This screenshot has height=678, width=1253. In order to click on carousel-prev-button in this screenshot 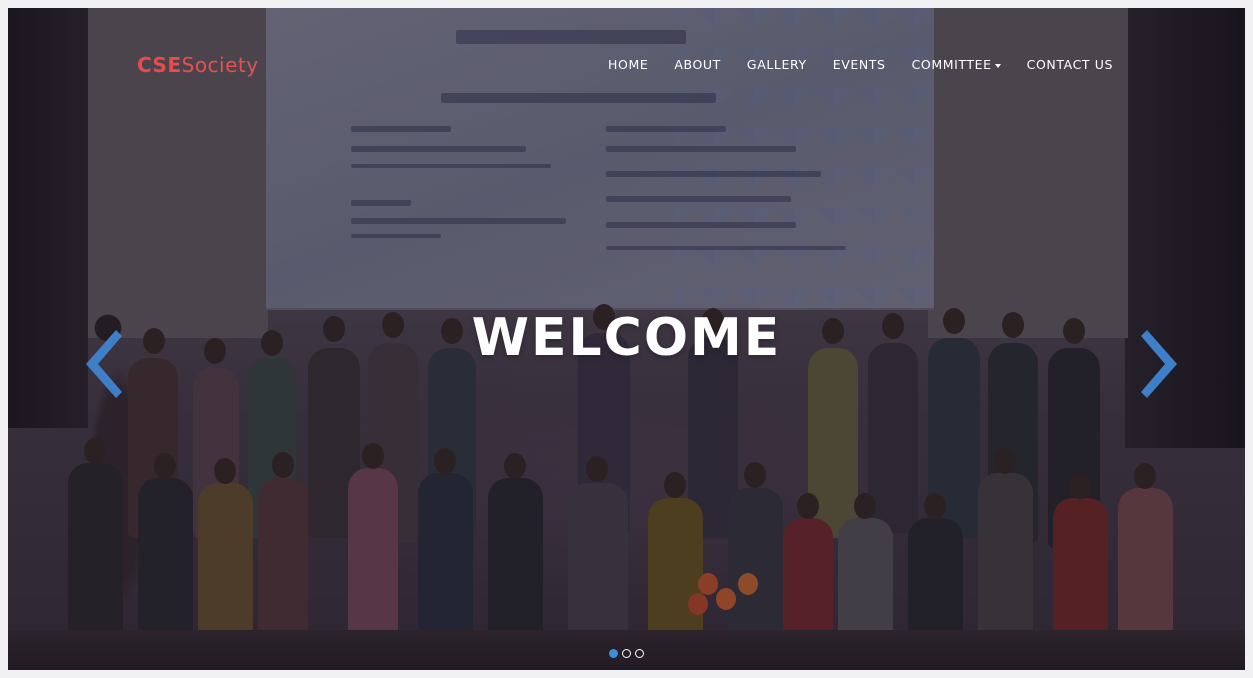, I will do `click(104, 364)`.